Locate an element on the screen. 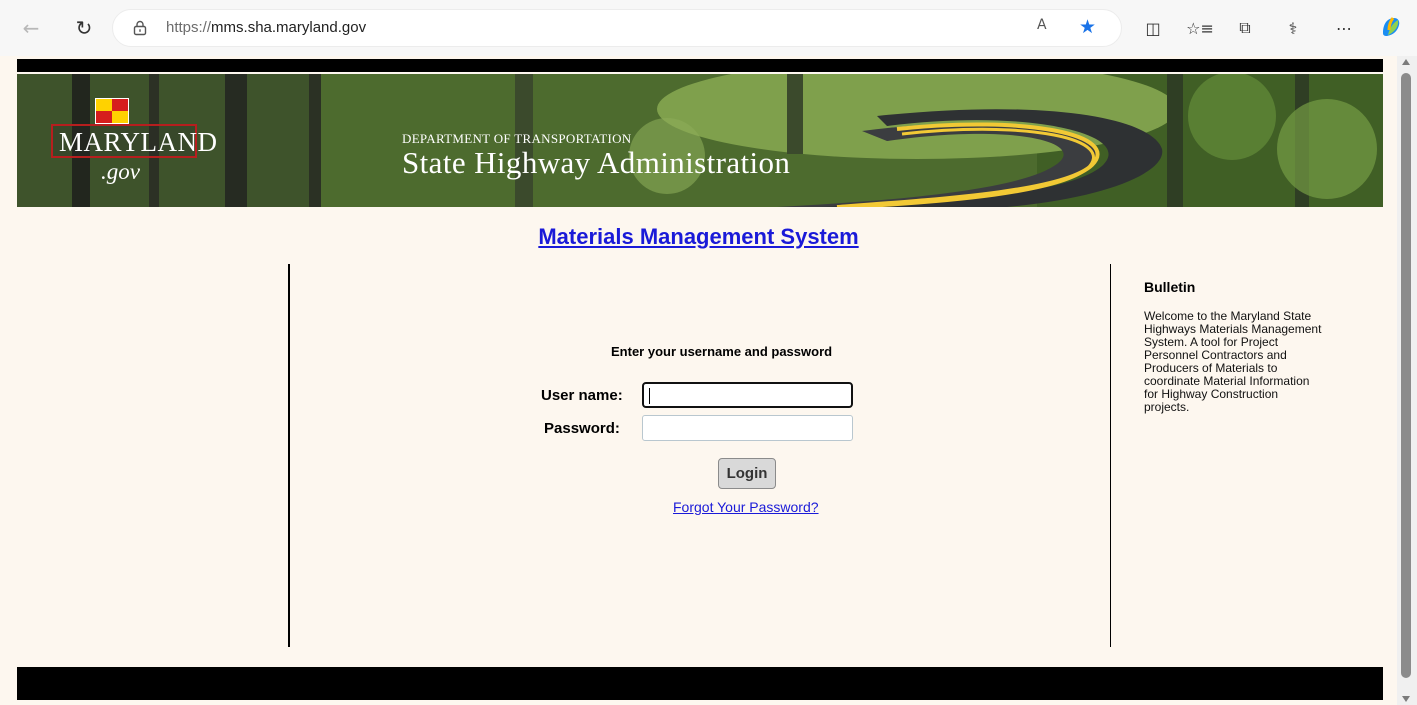 The height and width of the screenshot is (705, 1417). copilot-icon is located at coordinates (1391, 27).